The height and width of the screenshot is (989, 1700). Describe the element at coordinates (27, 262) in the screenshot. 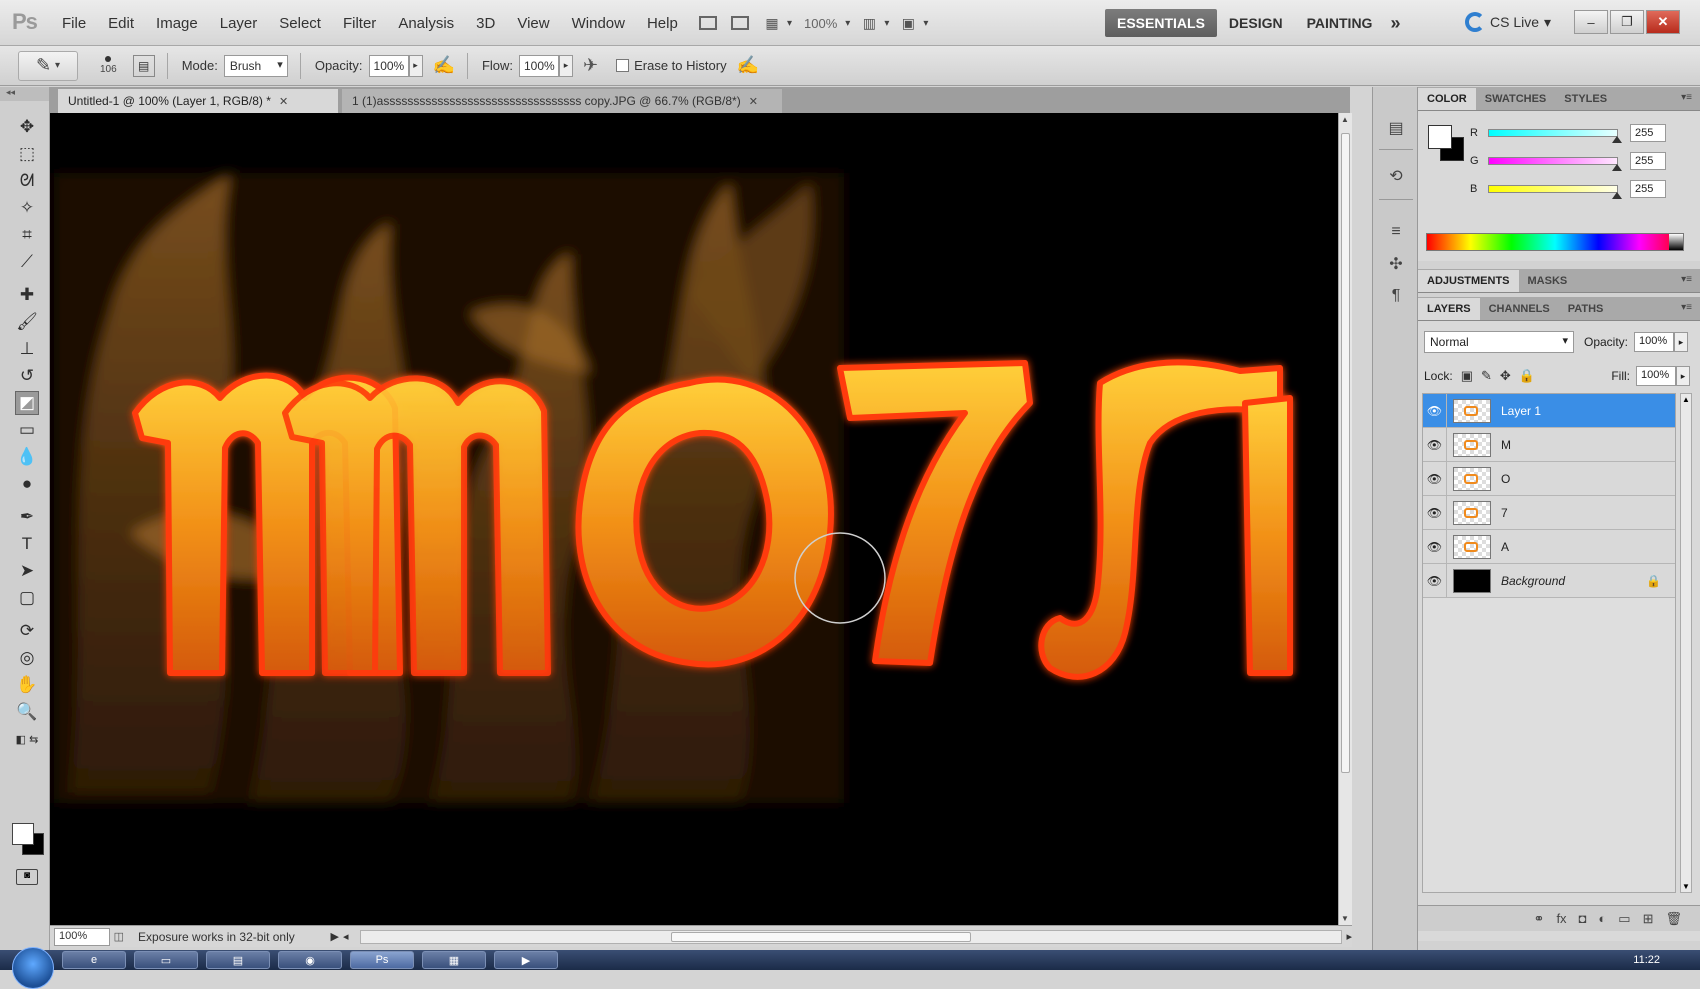

I see `eyedropper-tool-icon: ⟋` at that location.